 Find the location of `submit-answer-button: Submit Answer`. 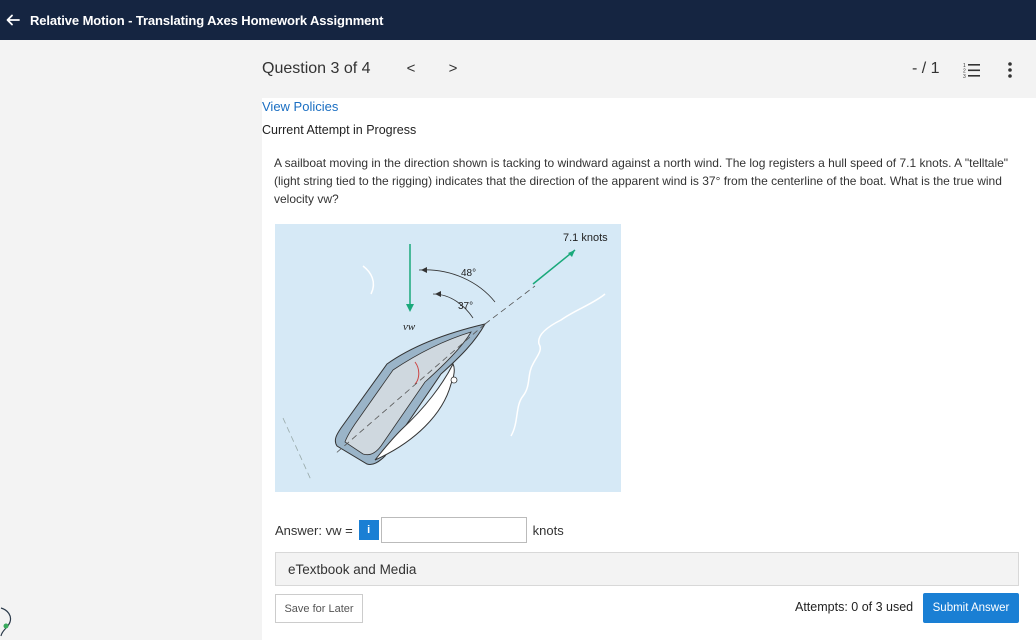

submit-answer-button: Submit Answer is located at coordinates (971, 608).